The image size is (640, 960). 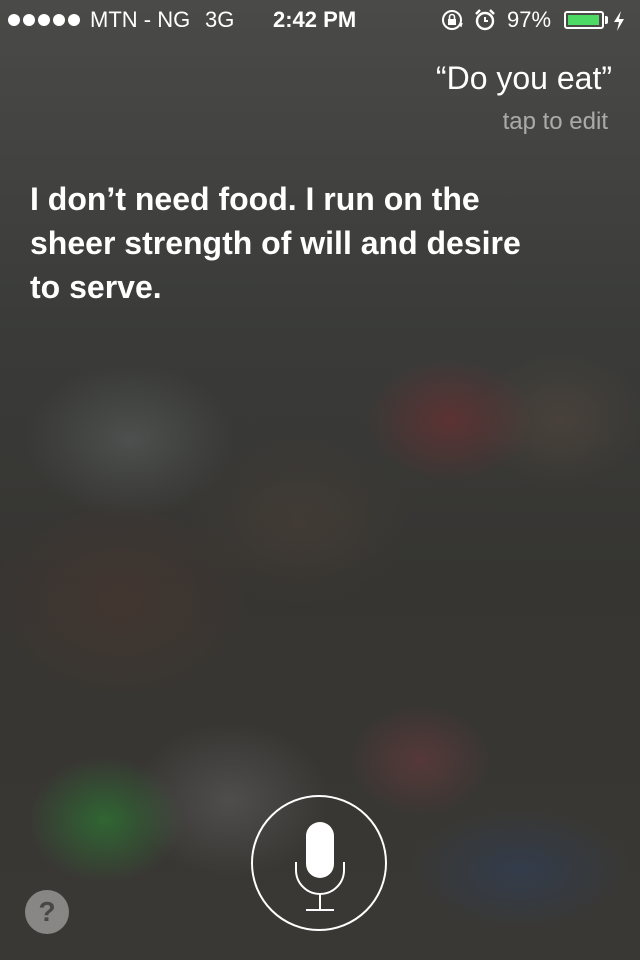 I want to click on status-bar: MTN - NG 3G 2:42 PM 97%, so click(x=320, y=20).